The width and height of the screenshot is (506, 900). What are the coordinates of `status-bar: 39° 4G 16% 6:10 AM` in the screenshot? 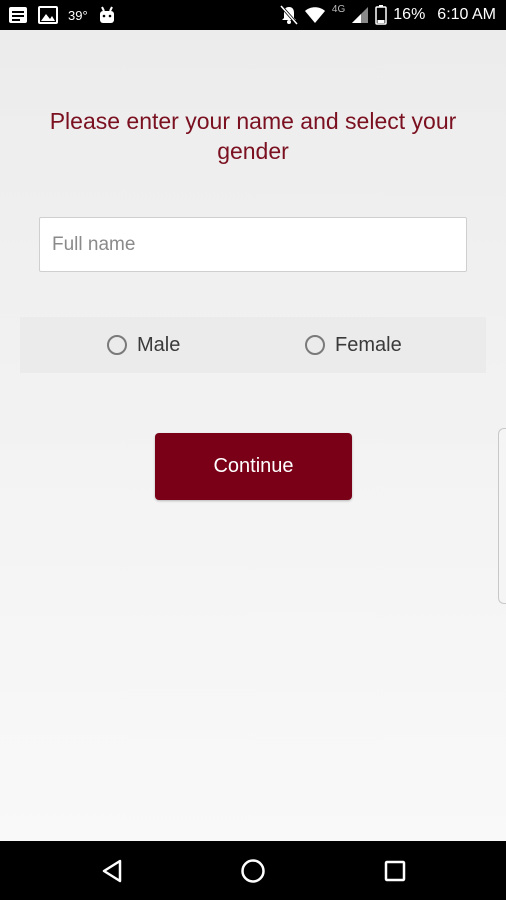 It's located at (253, 15).